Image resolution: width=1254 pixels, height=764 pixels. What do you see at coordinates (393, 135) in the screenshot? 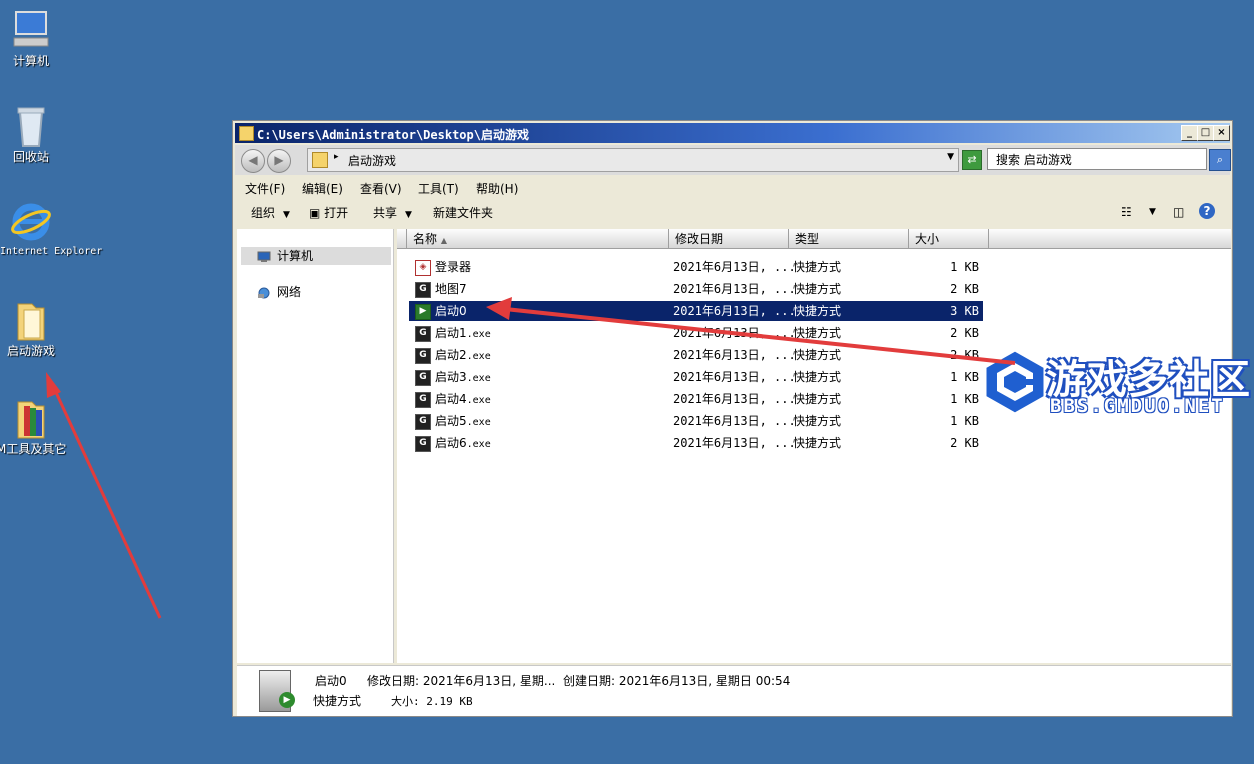
I see `window-title: C:\Users\Administrator\Desktop\启动游戏` at bounding box center [393, 135].